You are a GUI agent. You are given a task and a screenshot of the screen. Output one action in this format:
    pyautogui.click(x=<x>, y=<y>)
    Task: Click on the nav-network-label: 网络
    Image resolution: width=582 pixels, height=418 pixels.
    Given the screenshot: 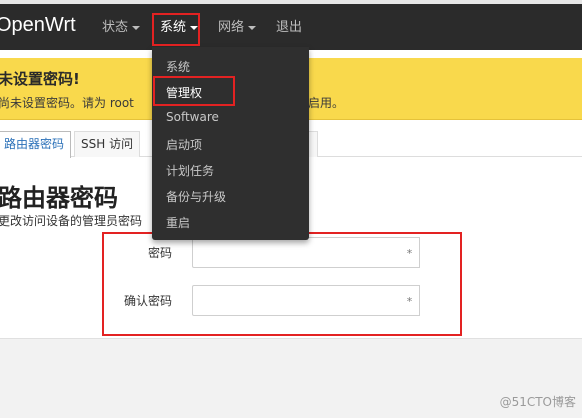 What is the action you would take?
    pyautogui.click(x=231, y=27)
    